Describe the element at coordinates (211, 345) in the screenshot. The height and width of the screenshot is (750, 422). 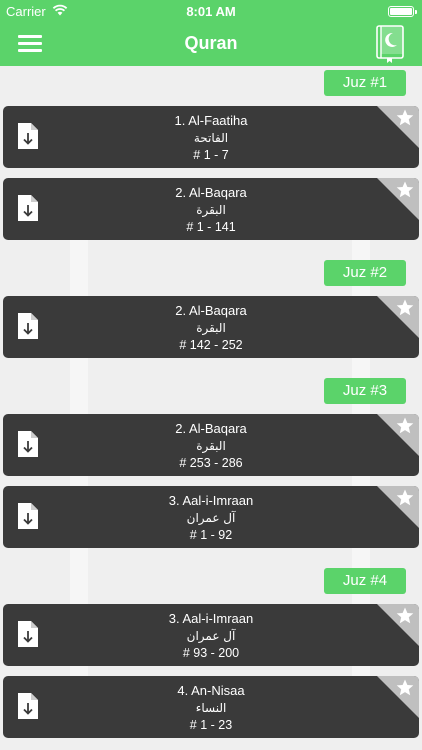
I see `ayah-range: # 142 - 252` at that location.